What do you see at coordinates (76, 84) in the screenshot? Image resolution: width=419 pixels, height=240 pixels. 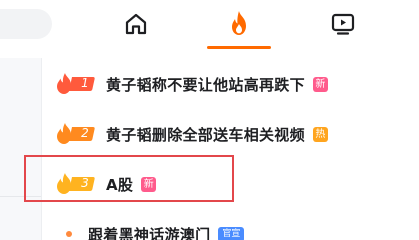 I see `rank-badge: 1` at bounding box center [76, 84].